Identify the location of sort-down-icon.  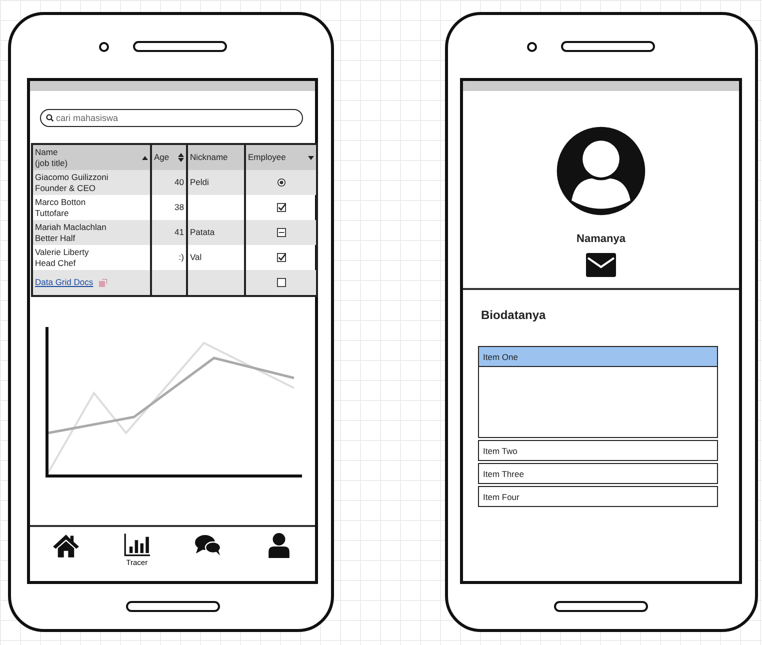
(311, 158).